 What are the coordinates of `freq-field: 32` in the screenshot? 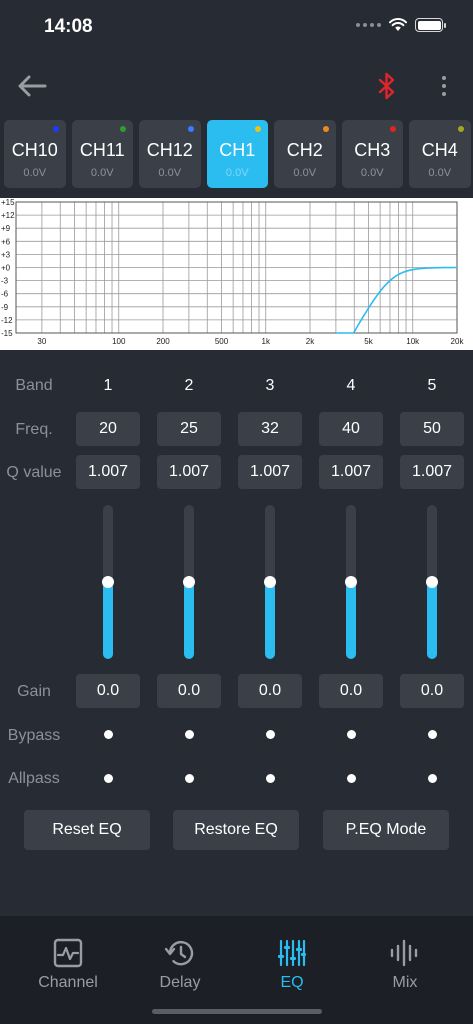 It's located at (270, 429).